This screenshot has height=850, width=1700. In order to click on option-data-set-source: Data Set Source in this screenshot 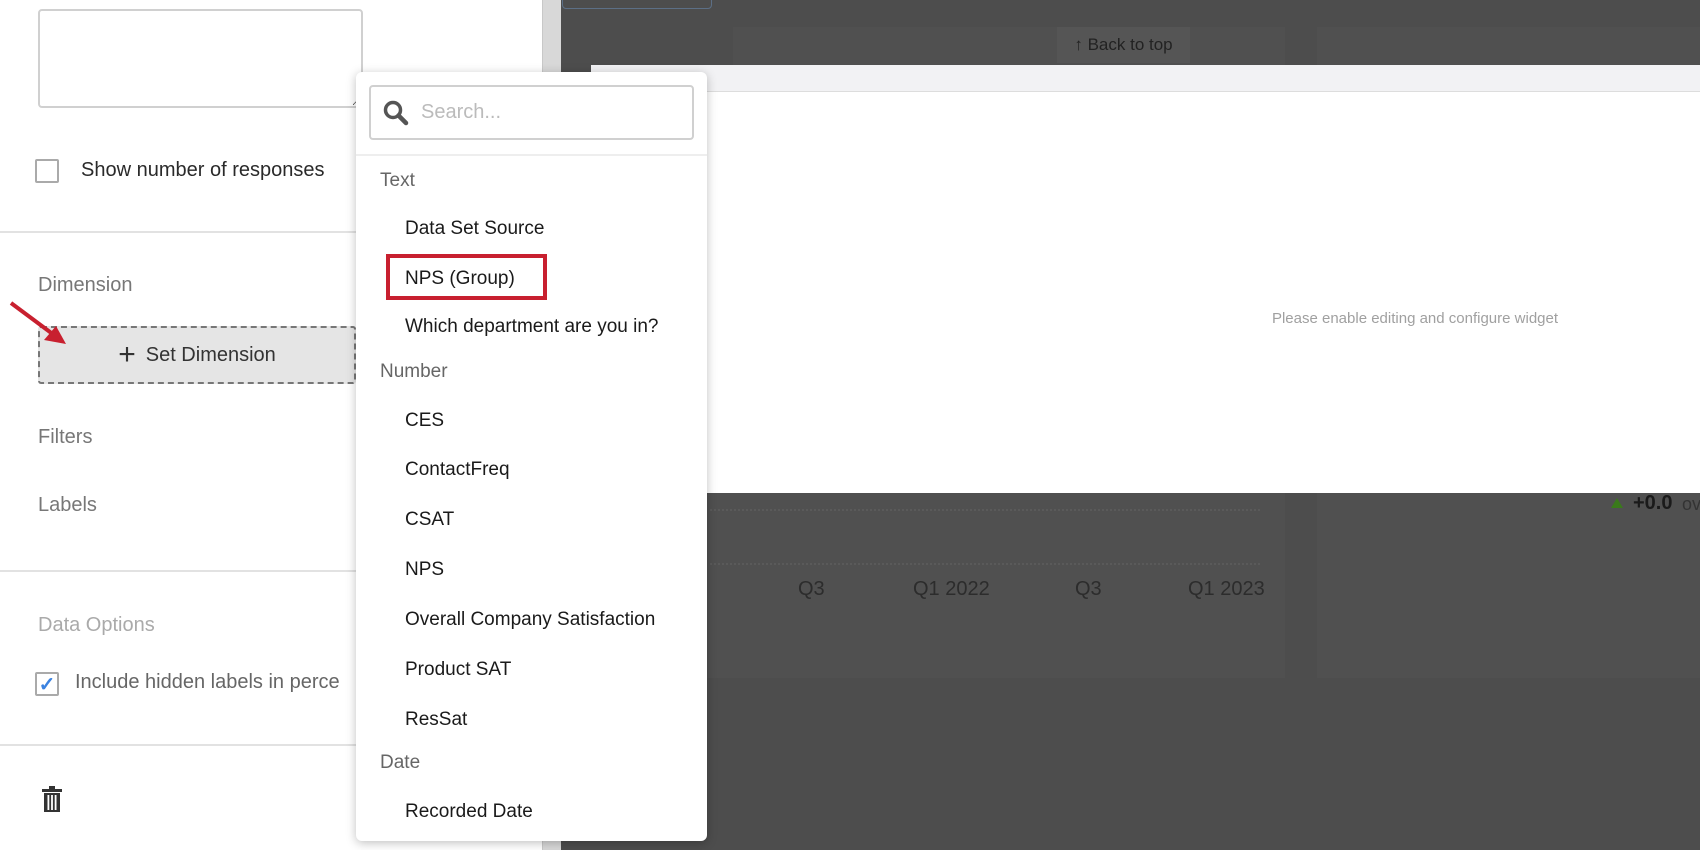, I will do `click(474, 229)`.